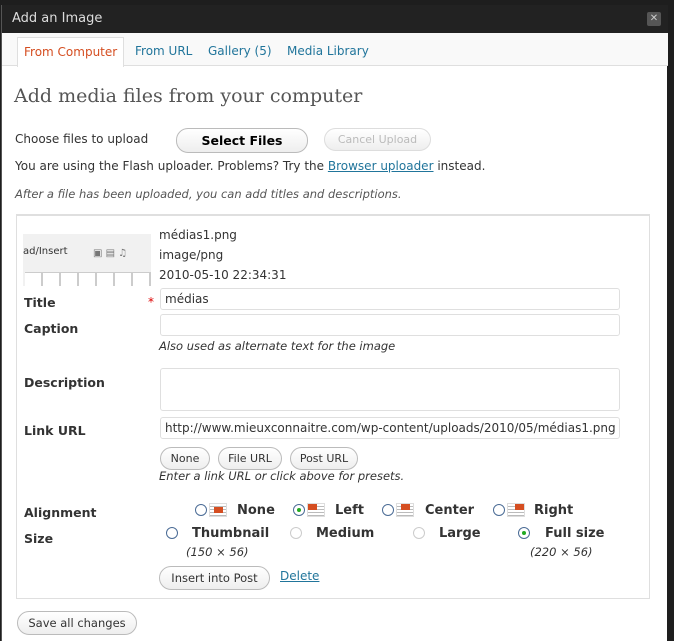 This screenshot has width=674, height=641. What do you see at coordinates (561, 552) in the screenshot?
I see `size-full-dims: (220 × 56)` at bounding box center [561, 552].